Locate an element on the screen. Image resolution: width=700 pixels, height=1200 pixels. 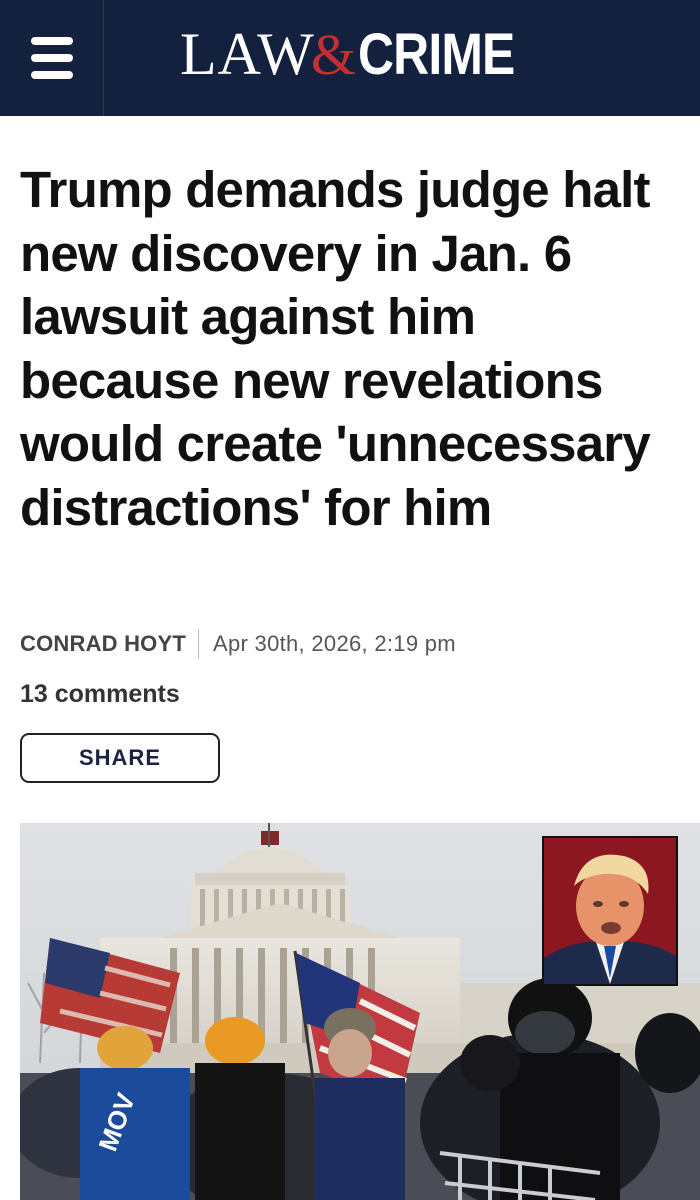
hamburger-menu-button is located at coordinates (52, 58).